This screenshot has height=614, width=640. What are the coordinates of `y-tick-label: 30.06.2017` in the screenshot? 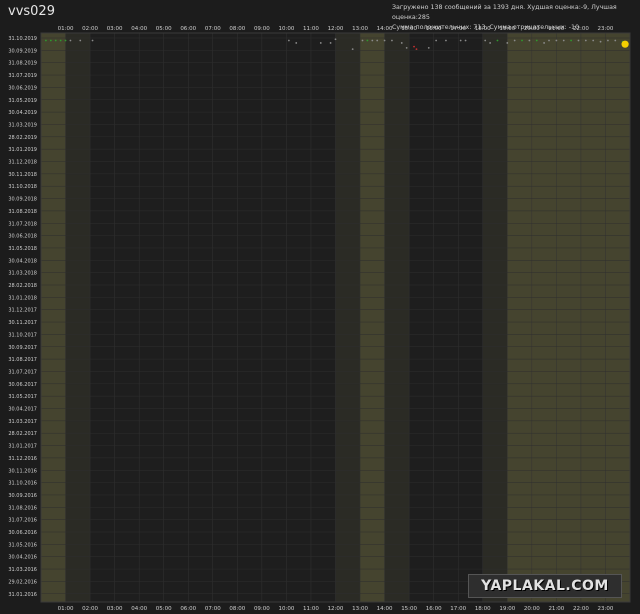 It's located at (22, 385).